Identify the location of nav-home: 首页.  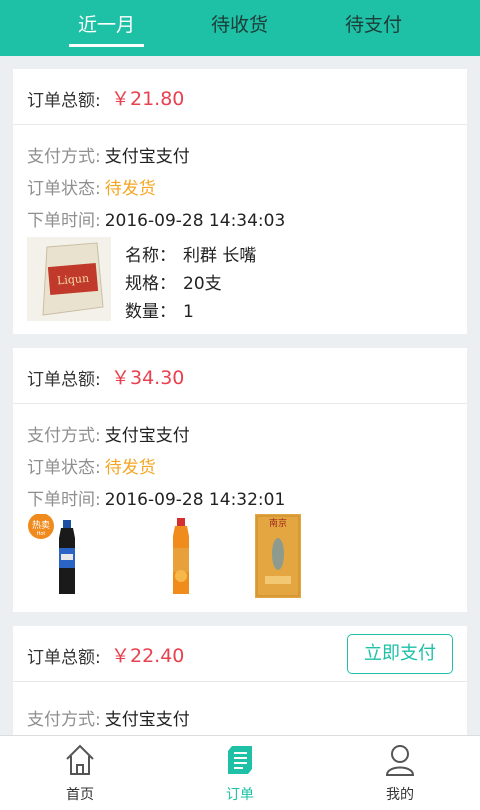
(80, 773).